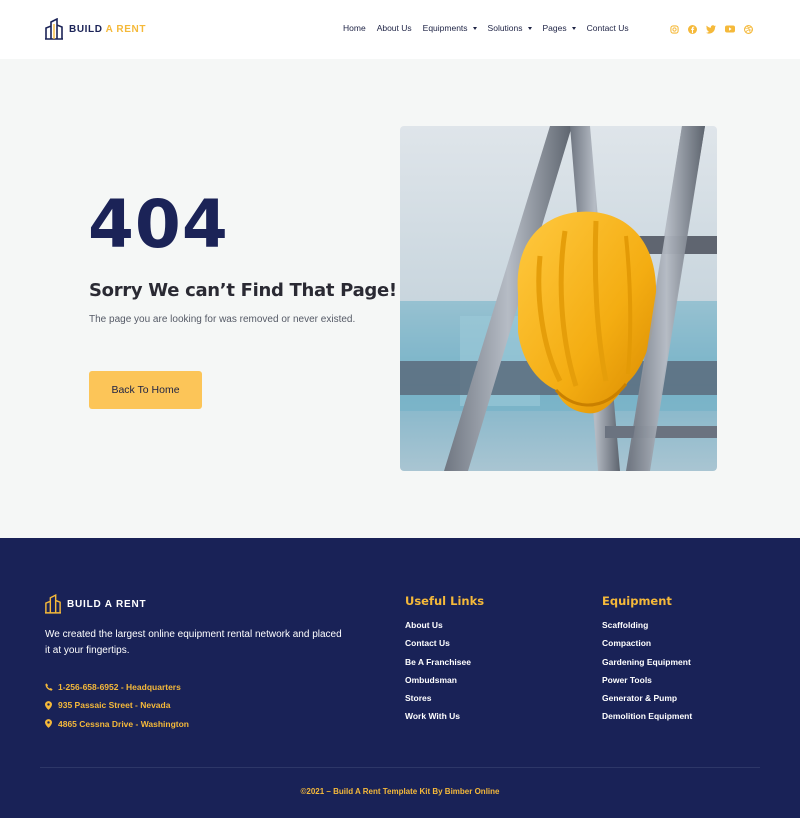 This screenshot has height=818, width=800. I want to click on nav-item-solutions: Solutions, so click(510, 28).